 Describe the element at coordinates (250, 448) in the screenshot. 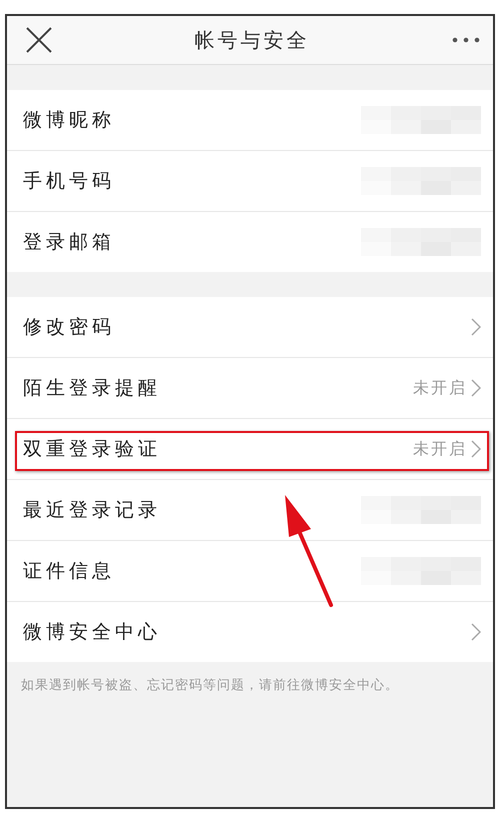

I see `settings-row: 双重登录验证 未开启` at that location.